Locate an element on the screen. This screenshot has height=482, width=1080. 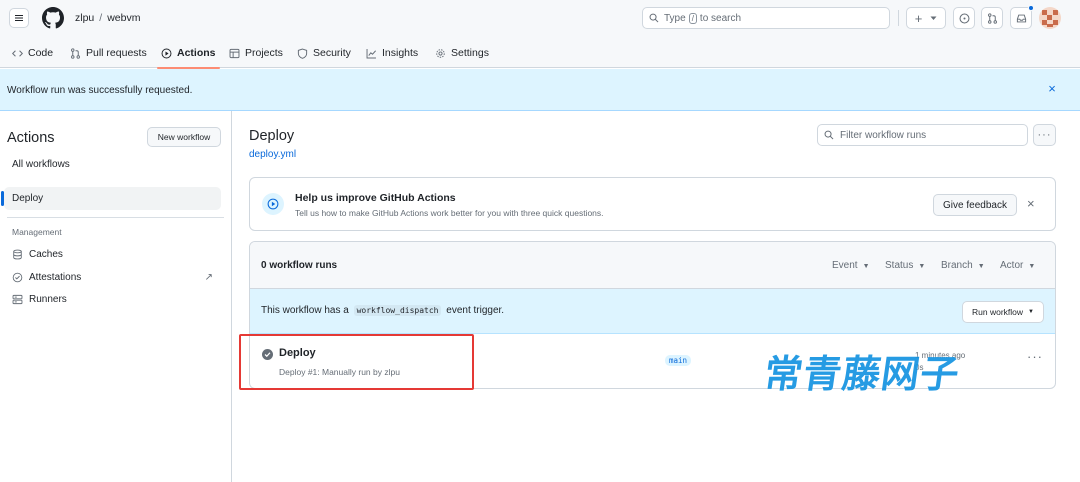
filter-status-dropdown: Status ▼ is located at coordinates (905, 265).